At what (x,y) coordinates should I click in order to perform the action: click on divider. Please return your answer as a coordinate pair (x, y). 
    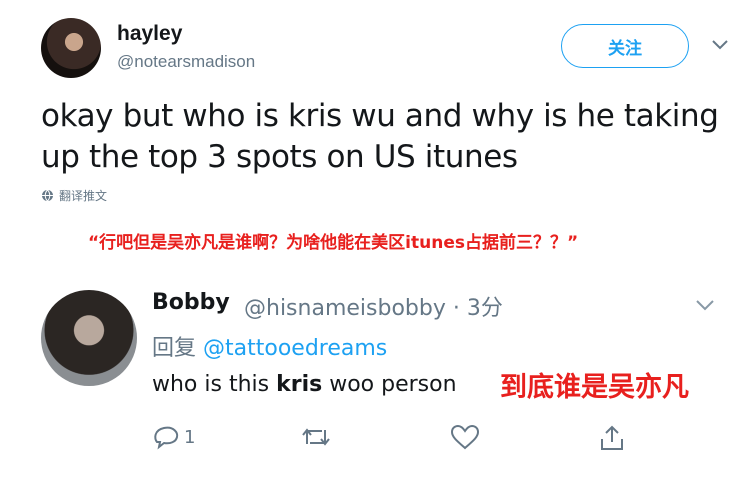
    Looking at the image, I should click on (375, 276).